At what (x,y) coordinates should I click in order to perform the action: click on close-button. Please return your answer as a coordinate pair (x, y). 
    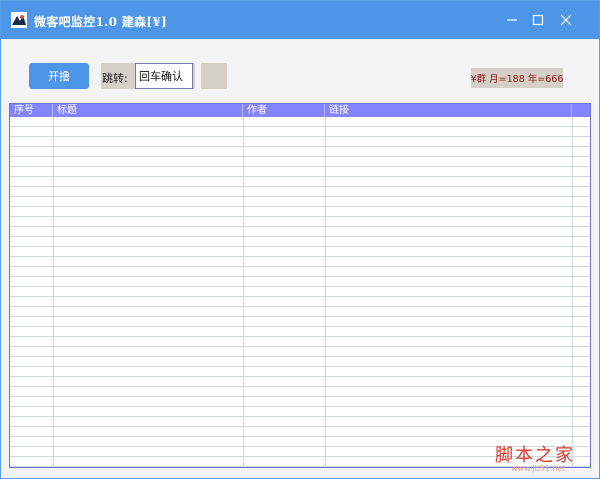
    Looking at the image, I should click on (566, 20).